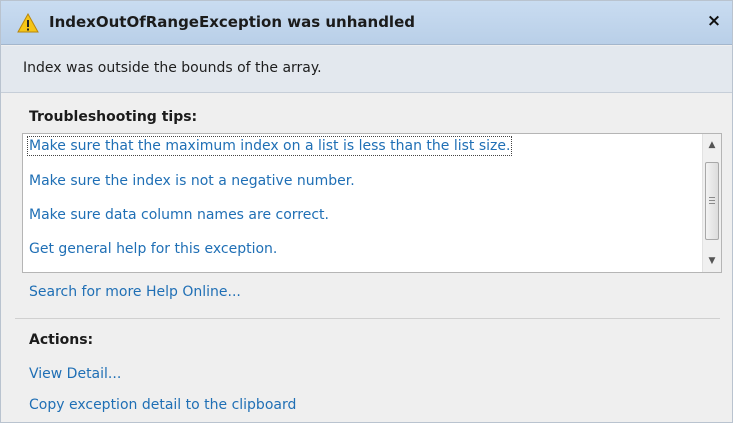 The image size is (733, 423). I want to click on tip-link-general-help: Get general help for this exception., so click(153, 249).